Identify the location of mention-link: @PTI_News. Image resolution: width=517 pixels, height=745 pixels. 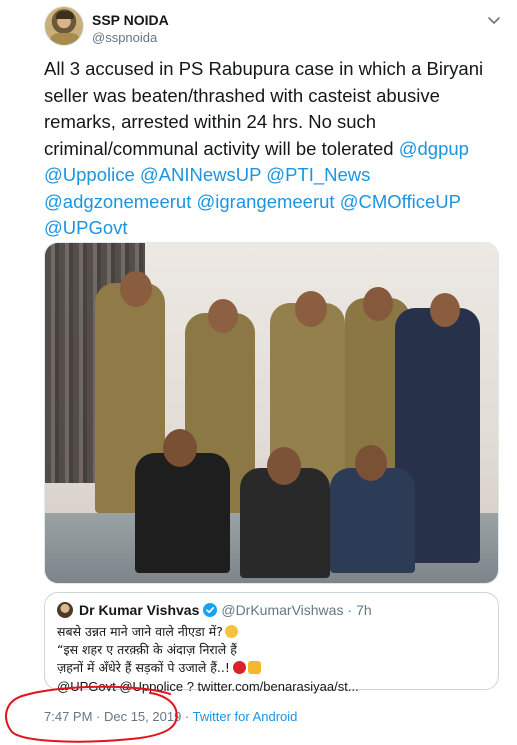
(318, 174).